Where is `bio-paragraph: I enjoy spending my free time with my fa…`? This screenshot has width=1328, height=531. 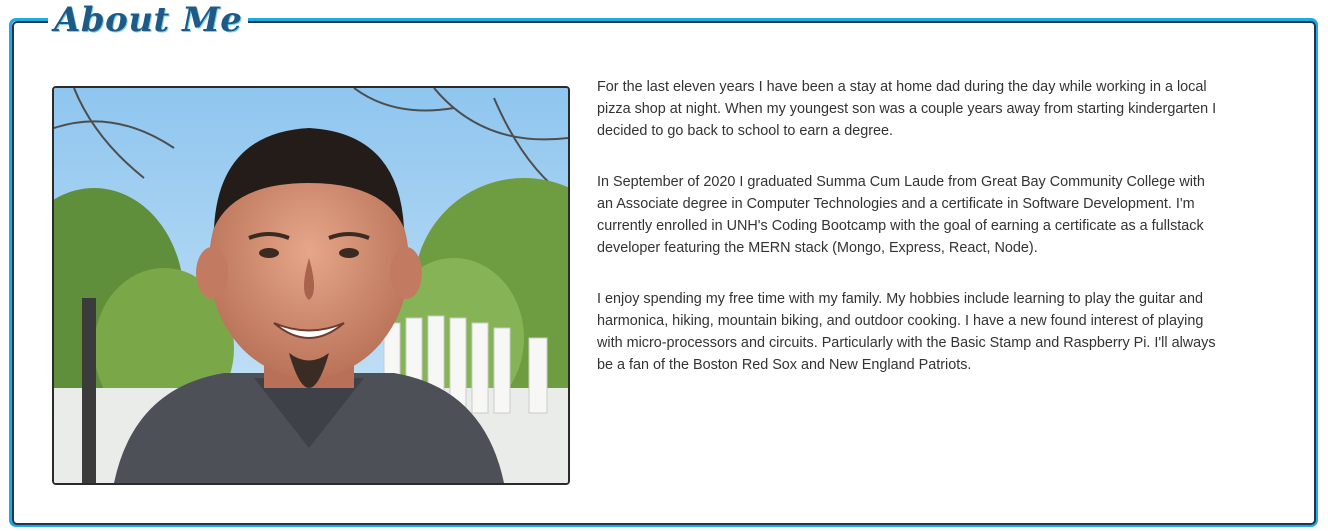
bio-paragraph: I enjoy spending my free time with my fa… is located at coordinates (906, 332).